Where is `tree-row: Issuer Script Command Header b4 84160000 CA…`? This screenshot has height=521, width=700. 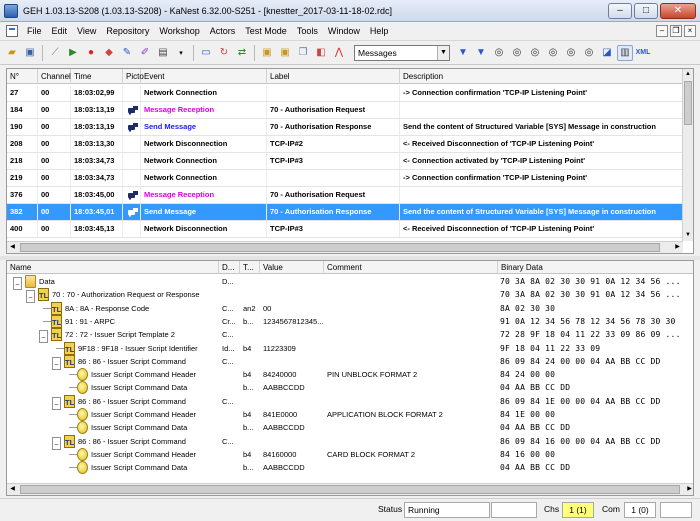 tree-row: Issuer Script Command Header b4 84160000 CA… is located at coordinates (350, 454).